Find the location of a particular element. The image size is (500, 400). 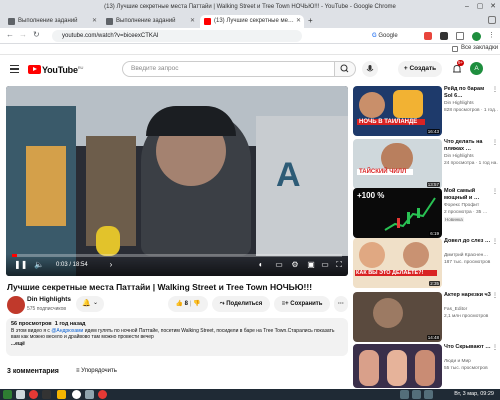

menu-kebab-icon: ⋮ is located at coordinates (491, 35).